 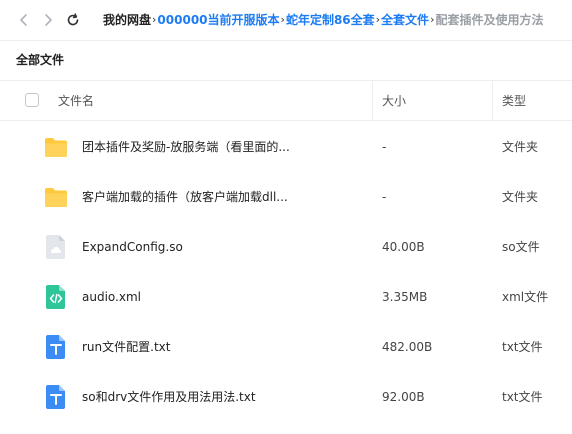 I want to click on file-name: so和drv文件作用及用法用法.txt, so click(x=169, y=397).